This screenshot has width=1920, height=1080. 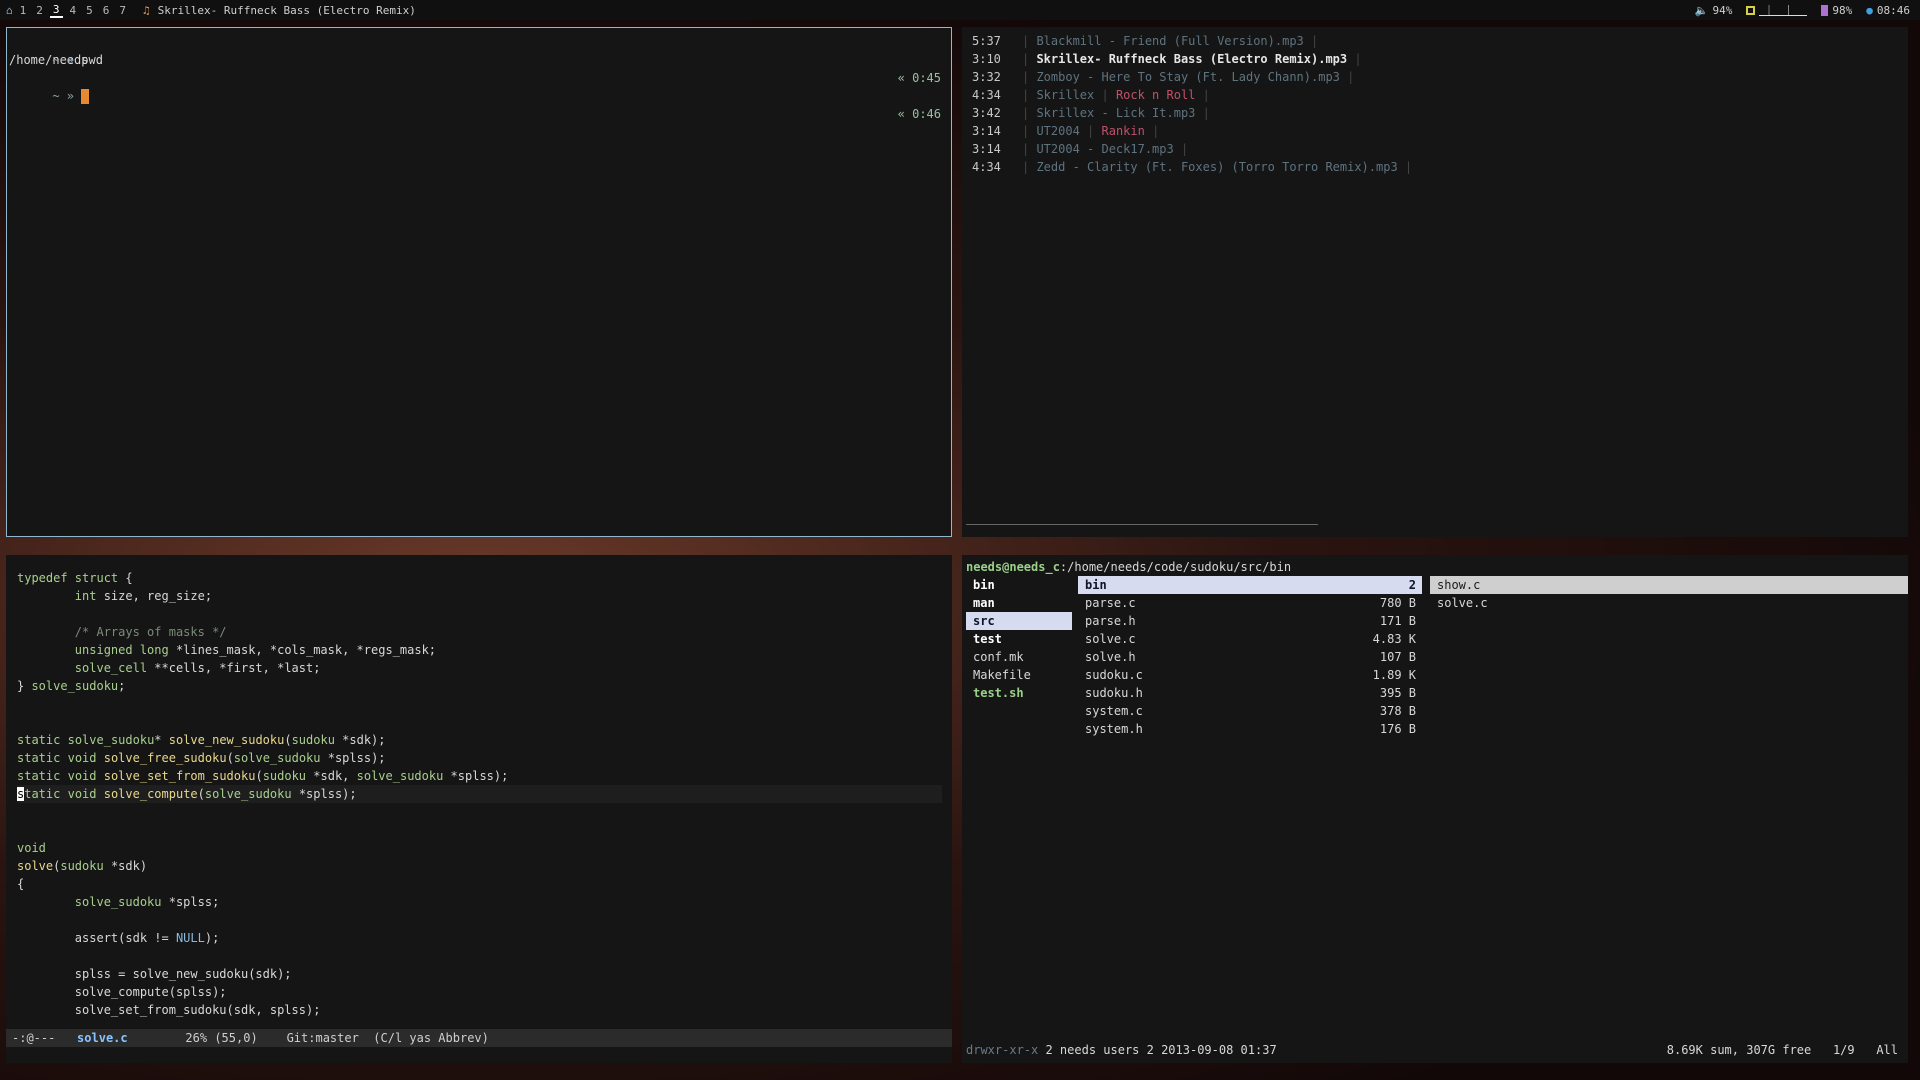 I want to click on workspace-6: 6, so click(x=106, y=10).